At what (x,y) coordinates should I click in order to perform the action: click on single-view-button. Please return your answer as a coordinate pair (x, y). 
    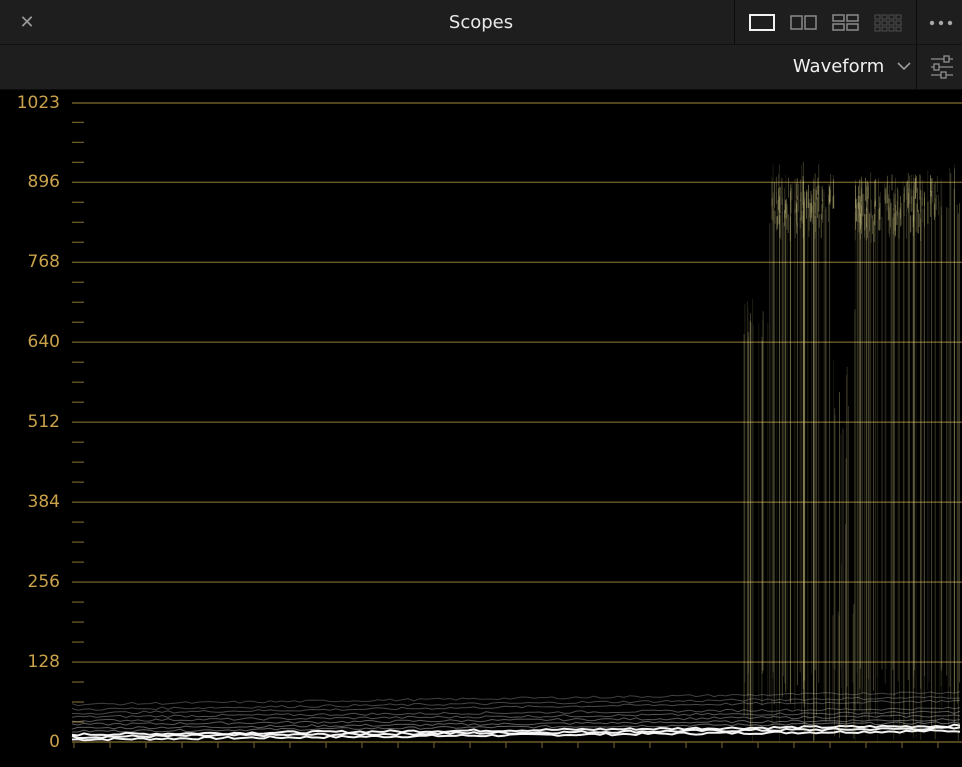
    Looking at the image, I should click on (762, 23).